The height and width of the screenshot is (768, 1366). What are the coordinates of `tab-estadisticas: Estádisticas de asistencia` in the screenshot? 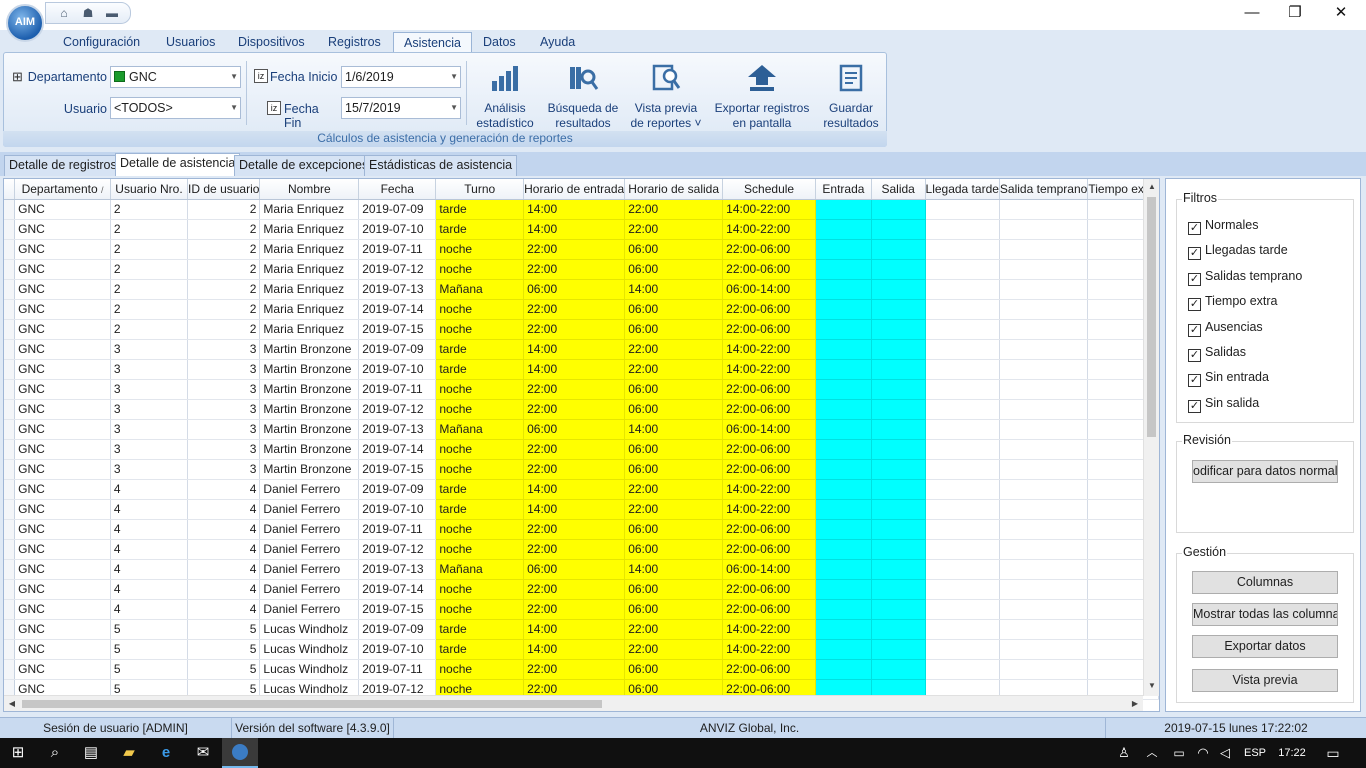 It's located at (441, 165).